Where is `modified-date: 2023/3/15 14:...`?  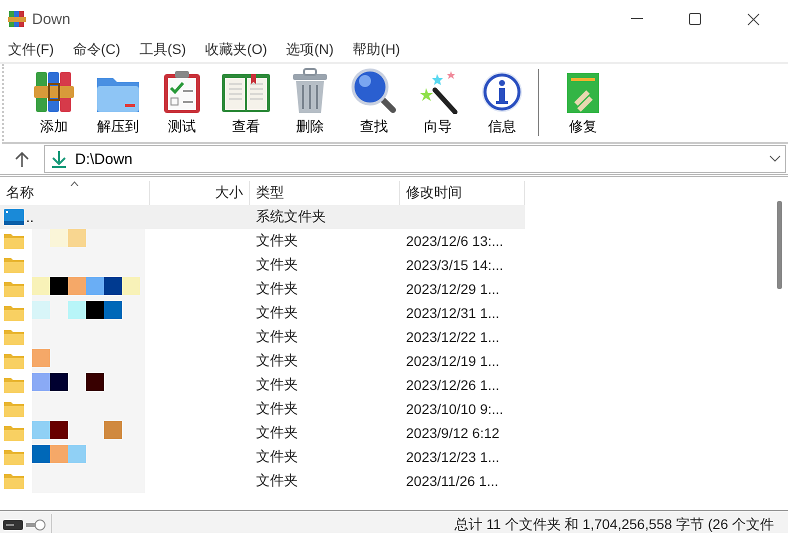 modified-date: 2023/3/15 14:... is located at coordinates (455, 265).